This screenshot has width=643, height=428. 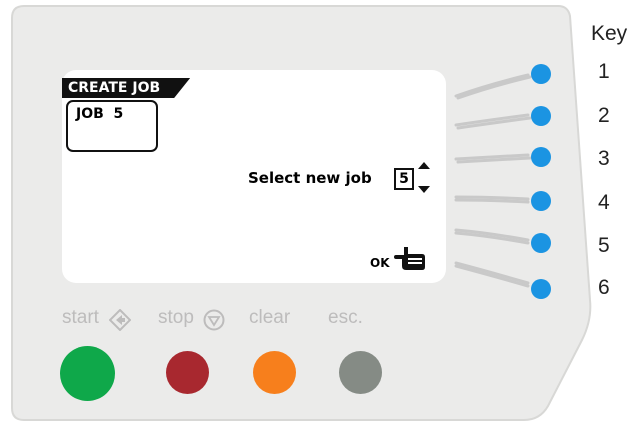 I want to click on clear-label: clear, so click(x=270, y=317).